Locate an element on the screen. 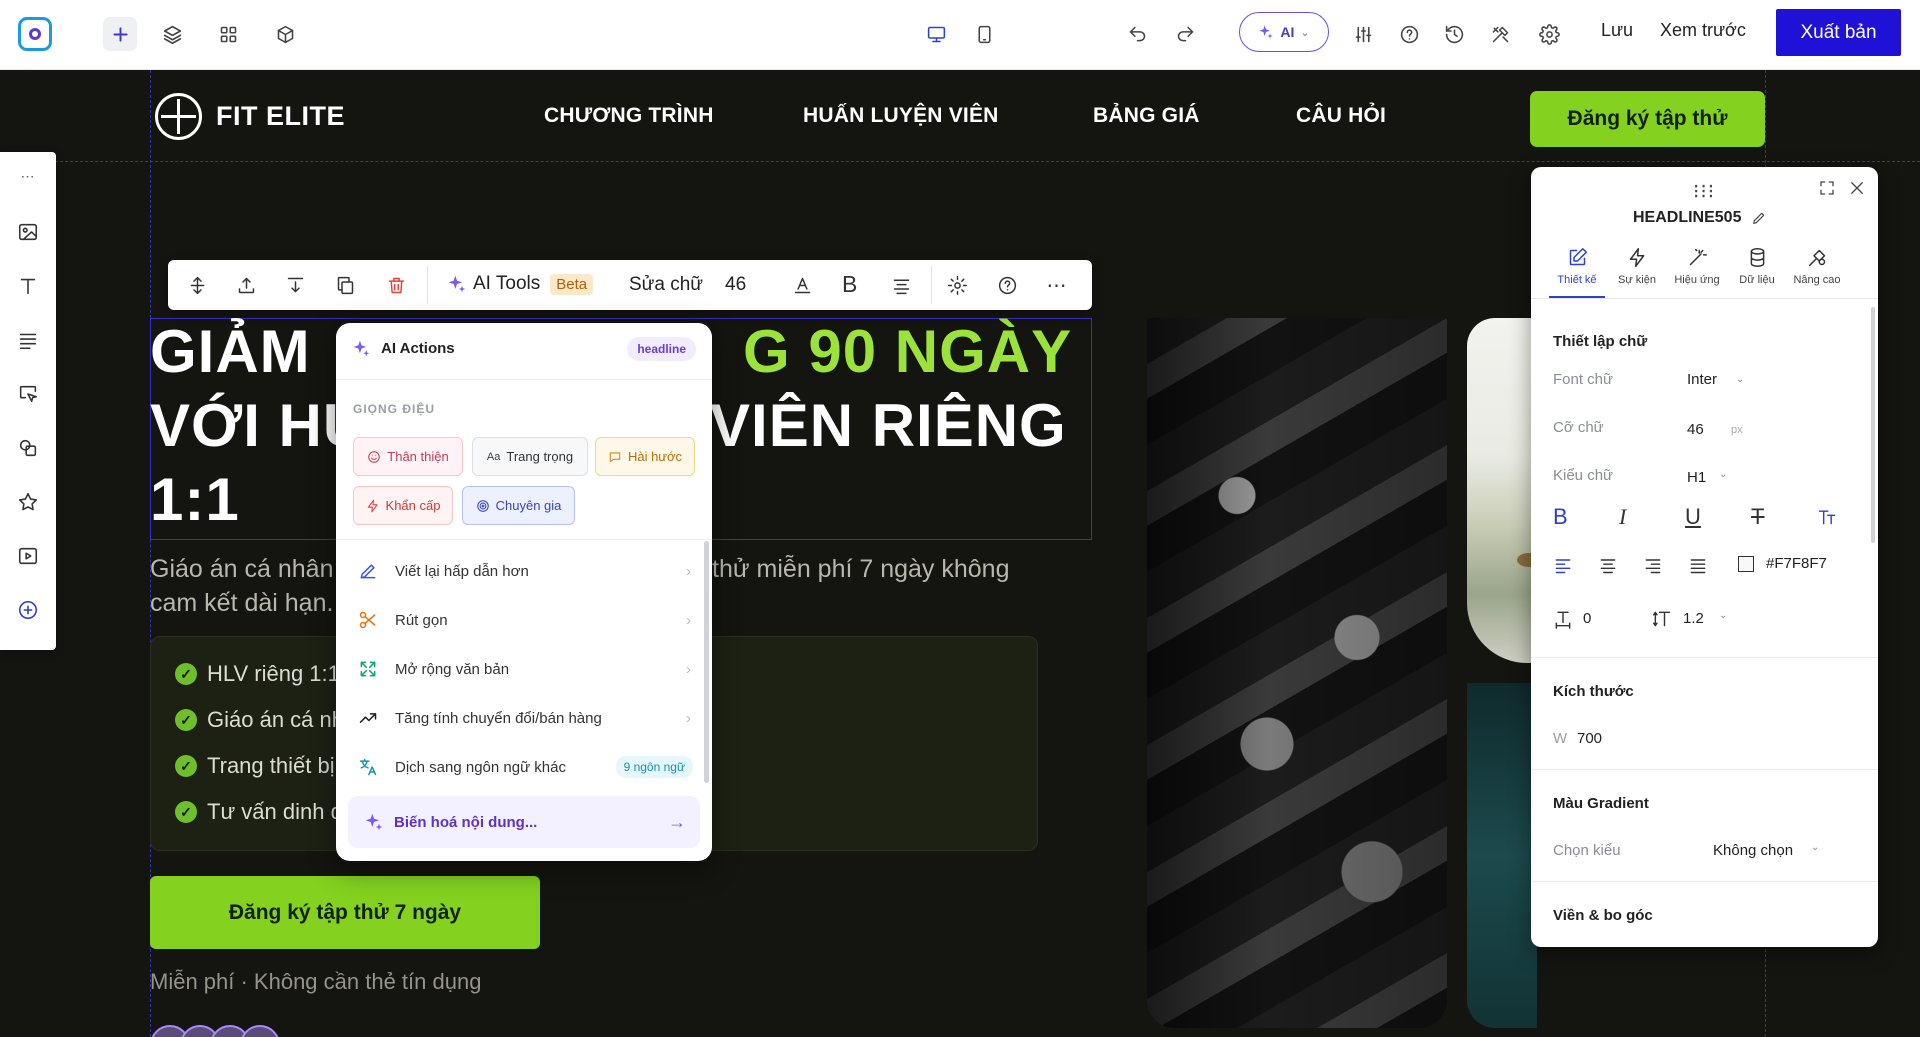 The image size is (1920, 1037). element-settings-button is located at coordinates (957, 285).